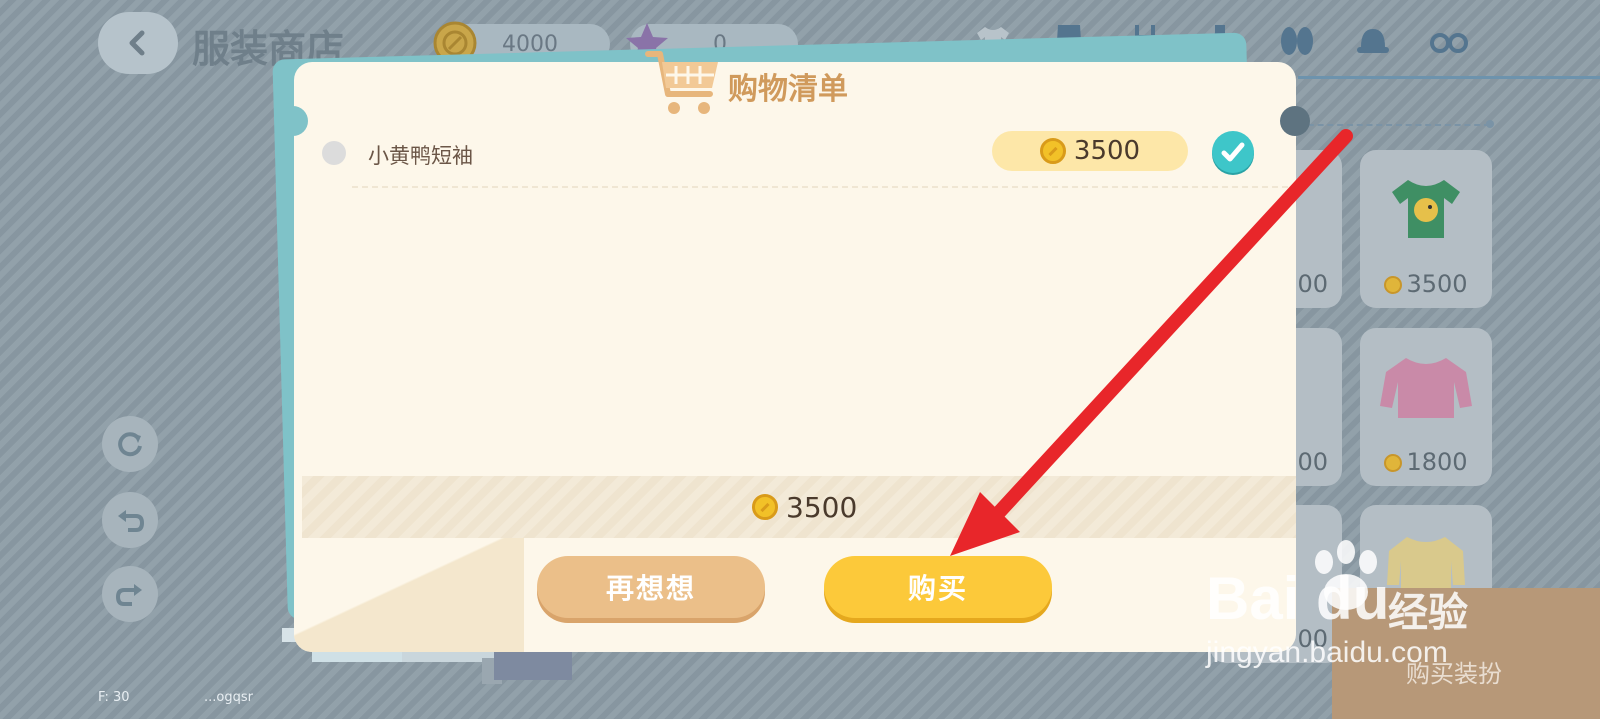  I want to click on page-fold, so click(409, 592).